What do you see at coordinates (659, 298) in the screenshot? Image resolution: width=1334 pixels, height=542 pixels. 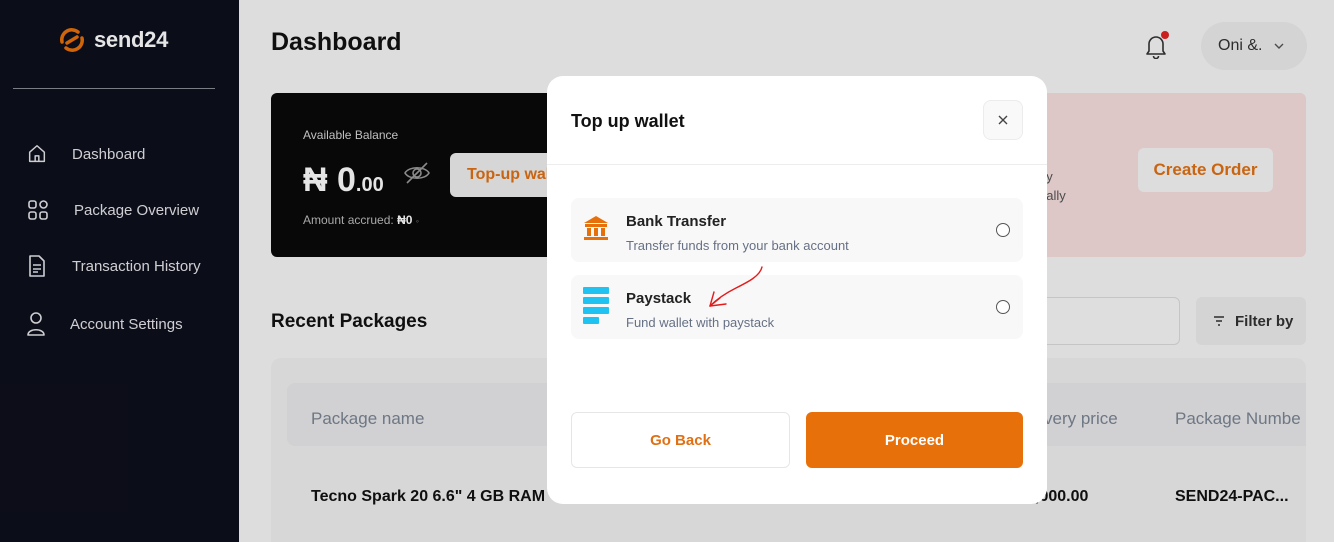 I see `option-title: Paystack` at bounding box center [659, 298].